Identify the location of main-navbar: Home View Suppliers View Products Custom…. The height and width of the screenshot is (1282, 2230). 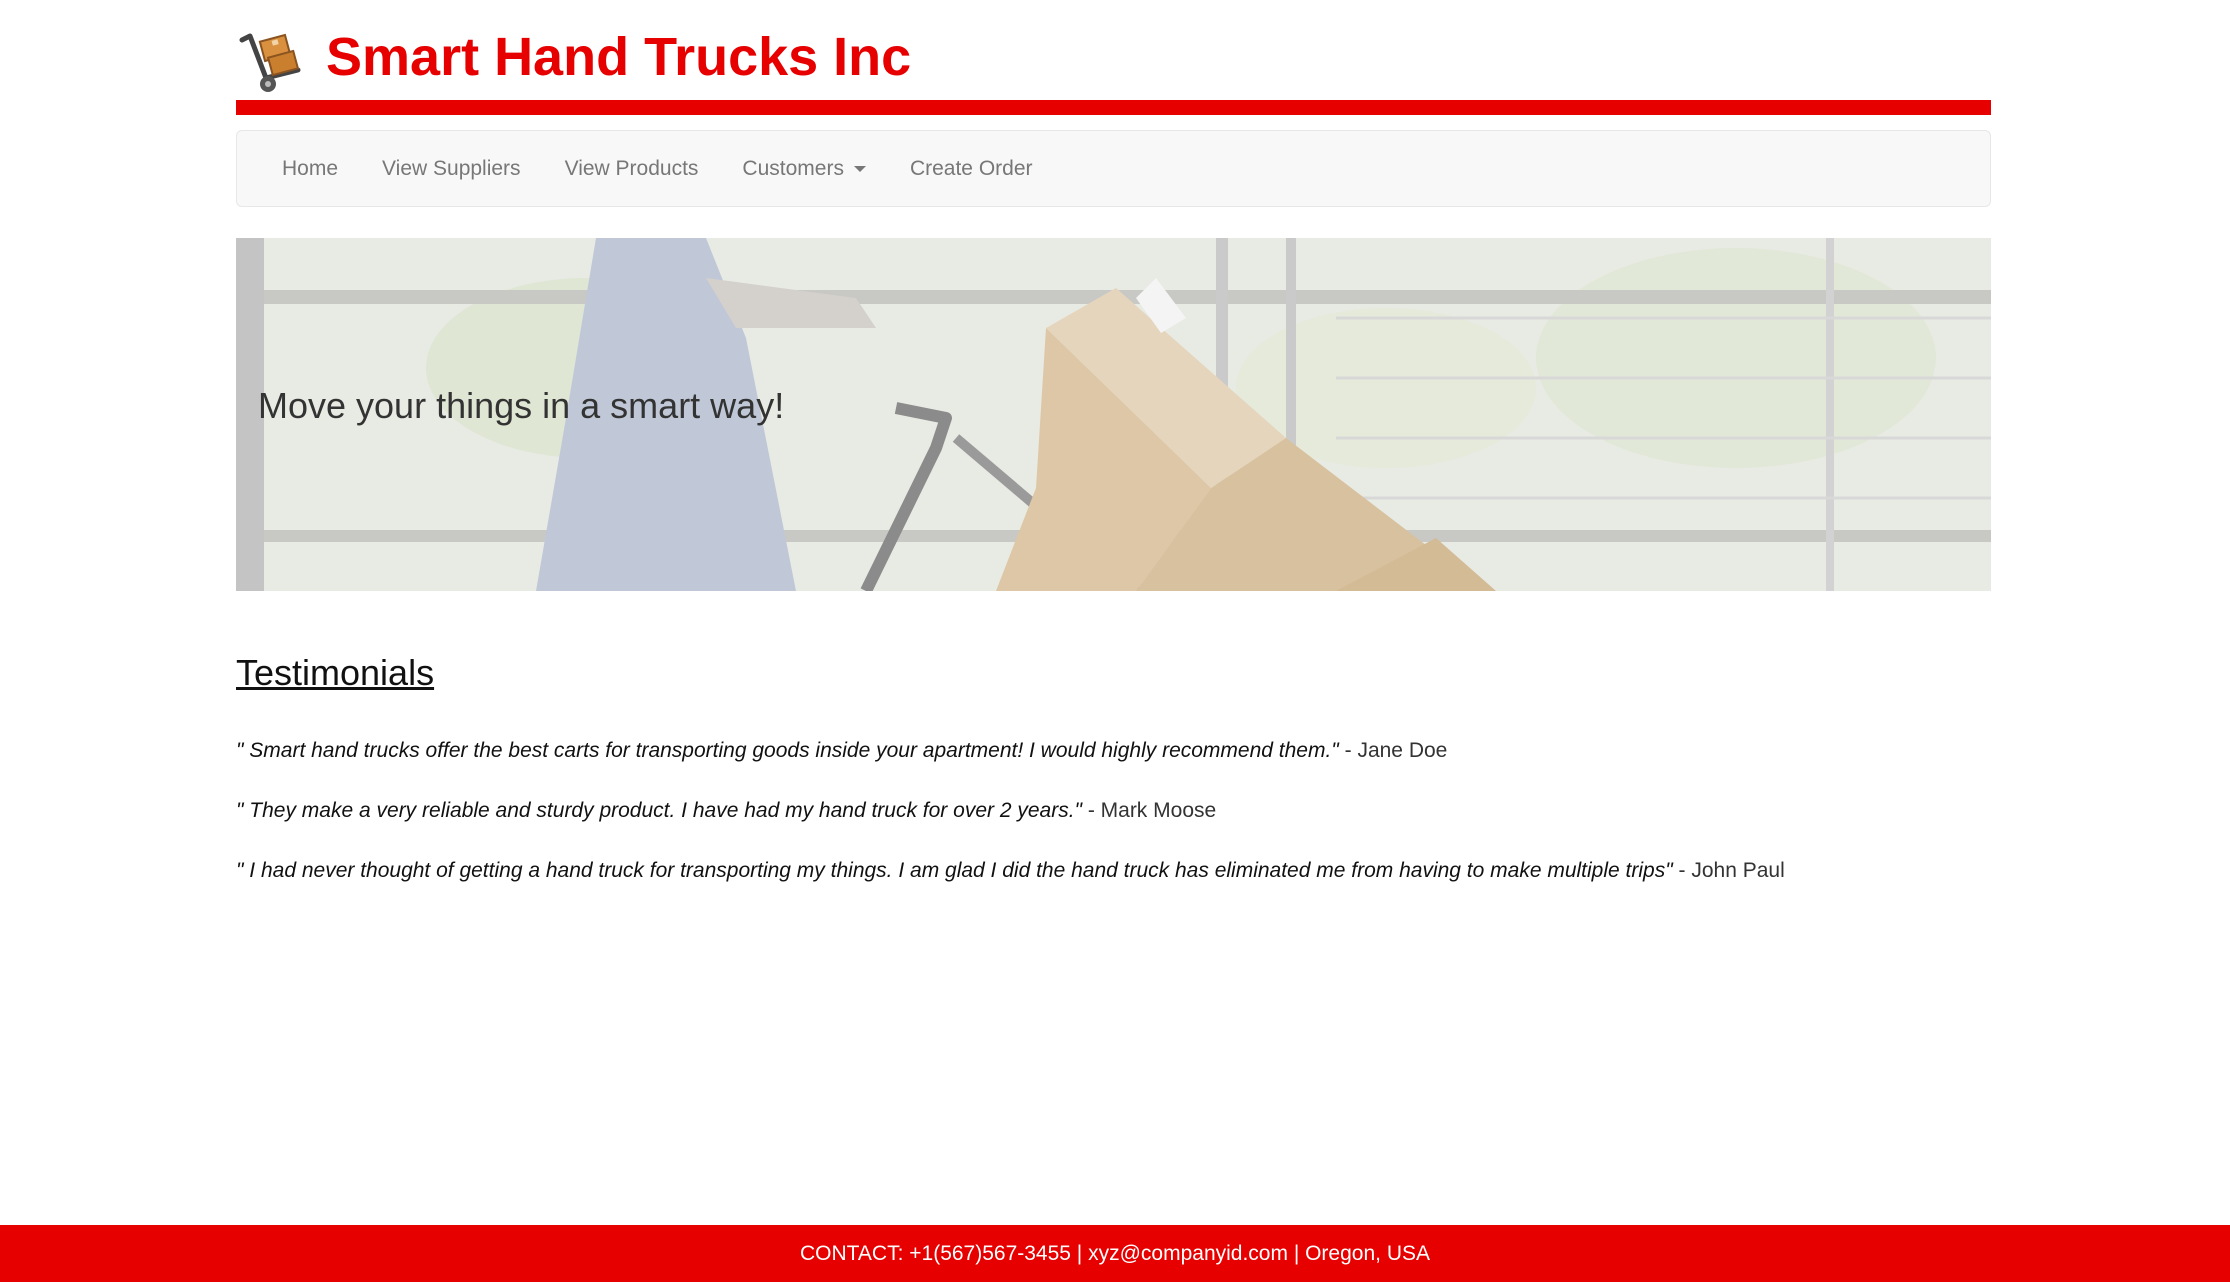
(1113, 168).